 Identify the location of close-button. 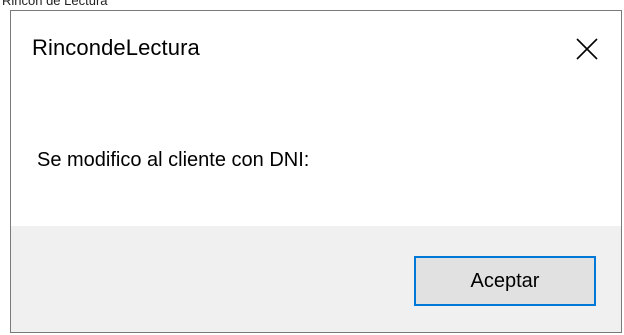
(587, 49).